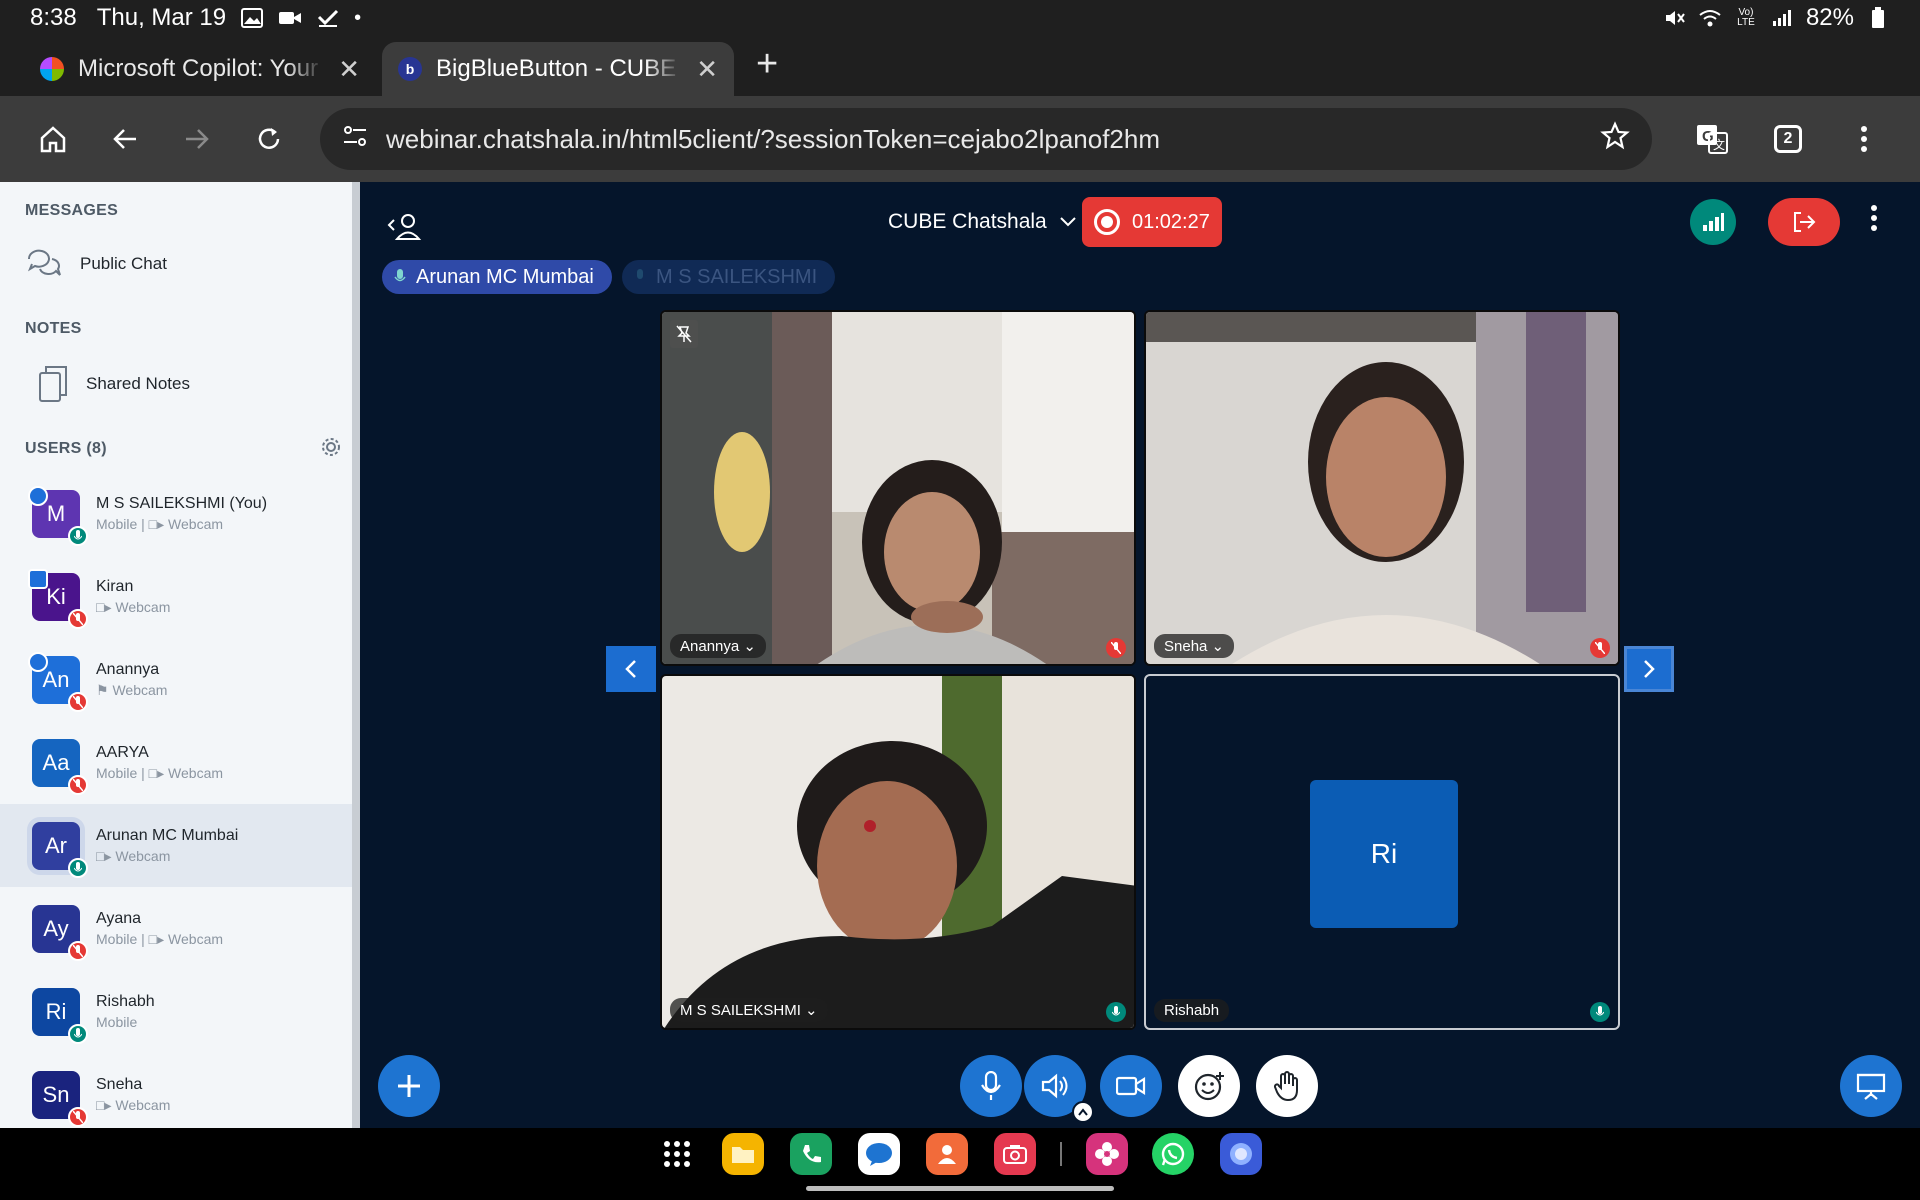  I want to click on mute-microphone-button, so click(991, 1086).